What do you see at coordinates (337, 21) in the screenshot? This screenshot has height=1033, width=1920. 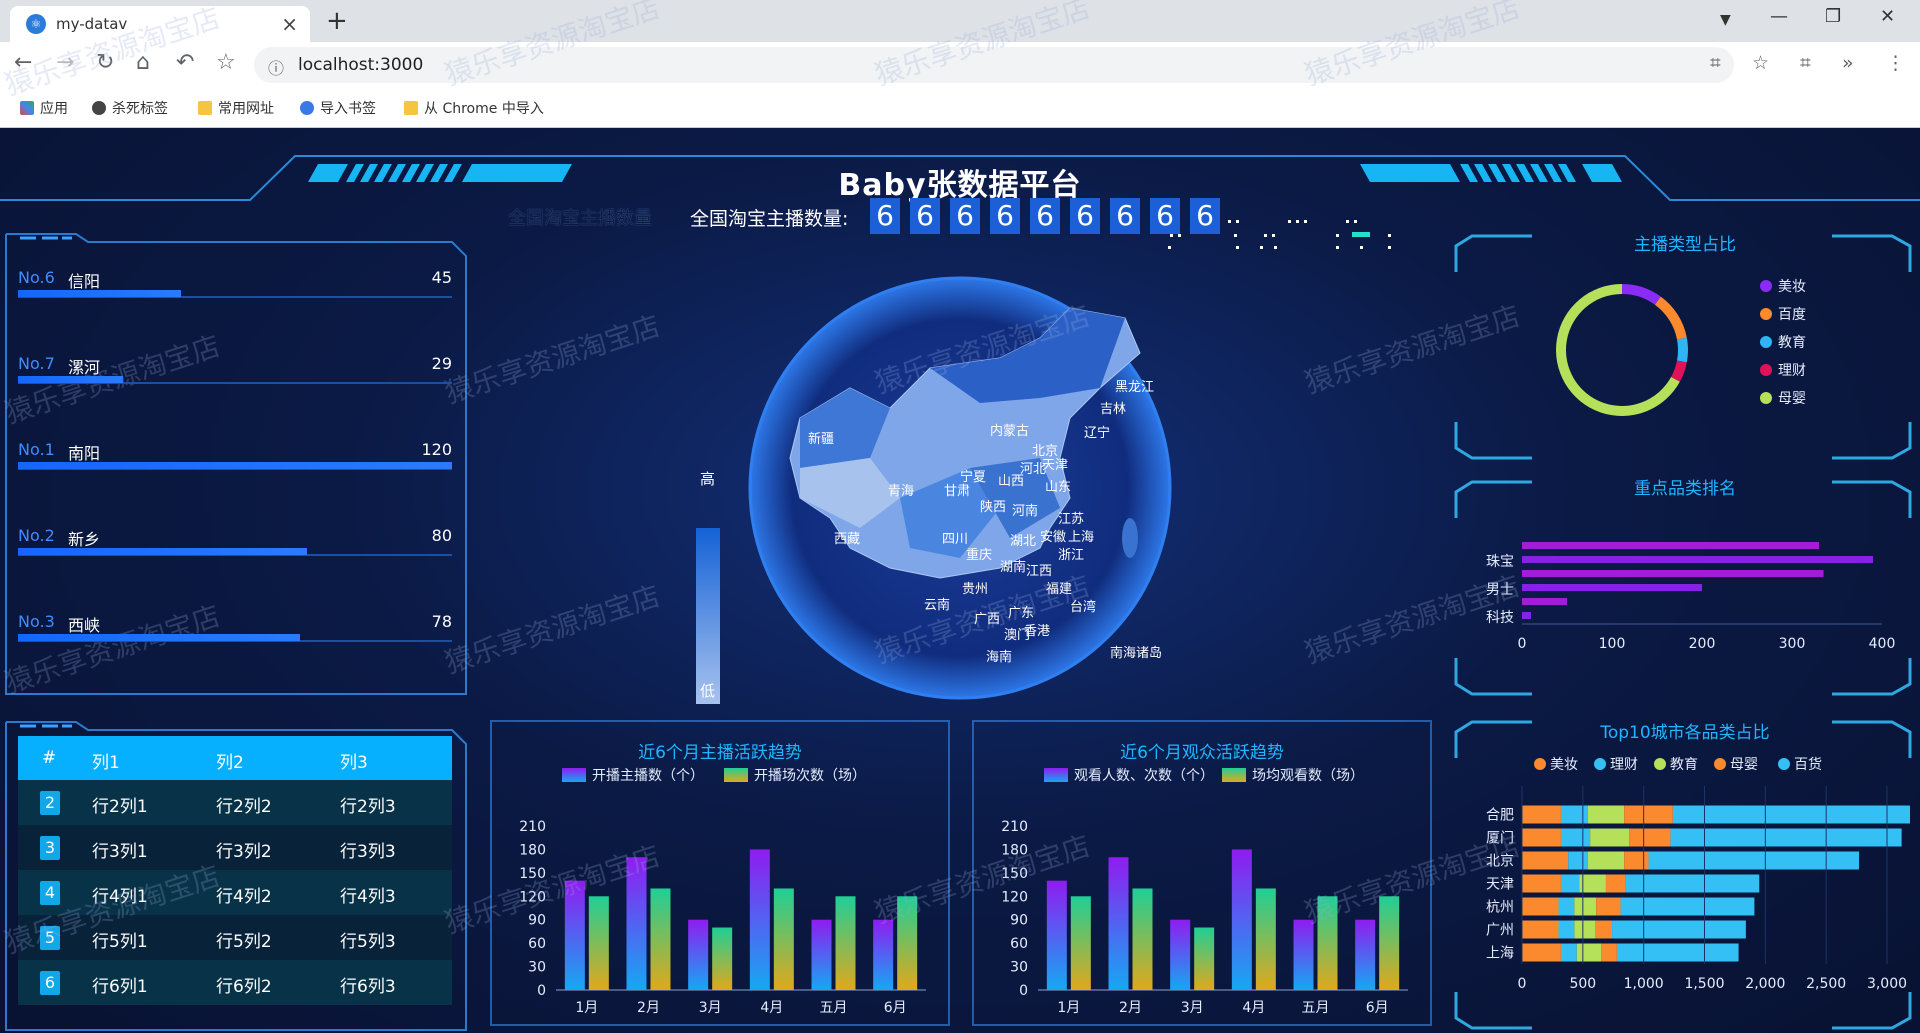 I see `new-tab-button: +` at bounding box center [337, 21].